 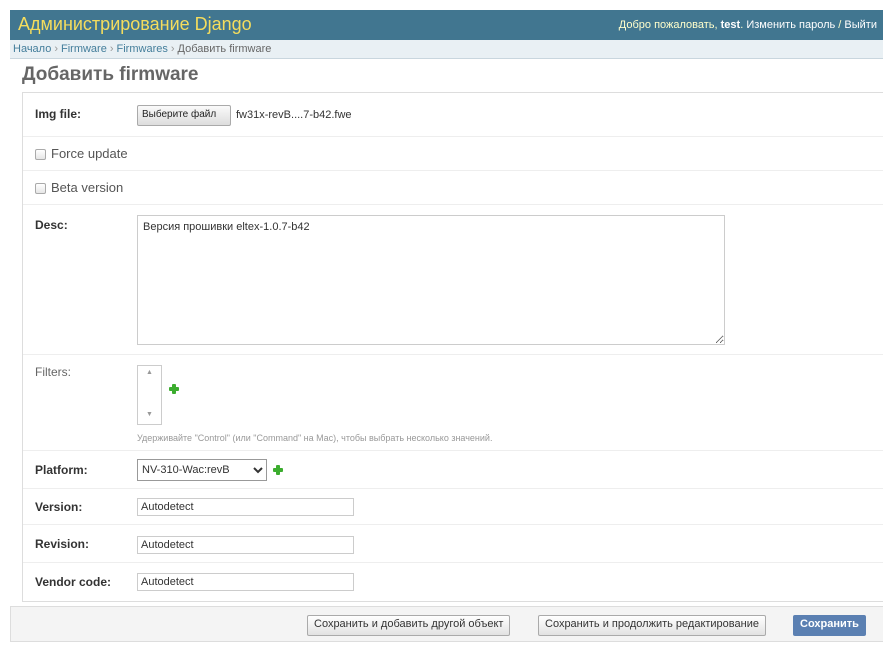 I want to click on chosen-file-name: fw31x-revB....7-b42.fwe, so click(x=294, y=115).